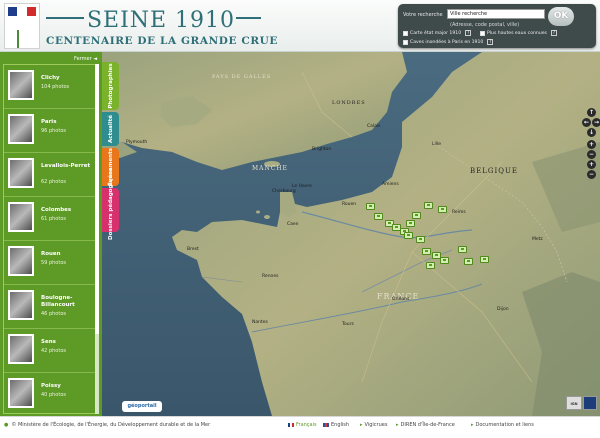 Image resolution: width=600 pixels, height=438 pixels. I want to click on logo-bar, so click(18, 39).